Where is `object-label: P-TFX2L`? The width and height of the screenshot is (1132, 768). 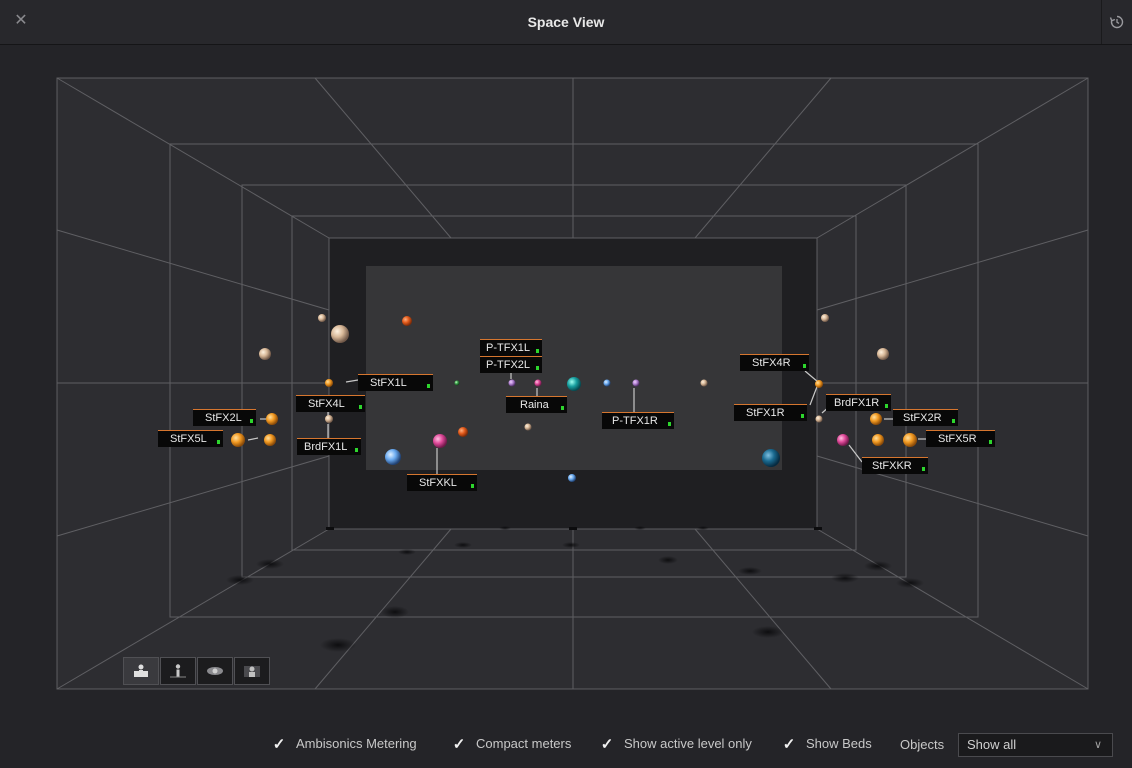 object-label: P-TFX2L is located at coordinates (511, 364).